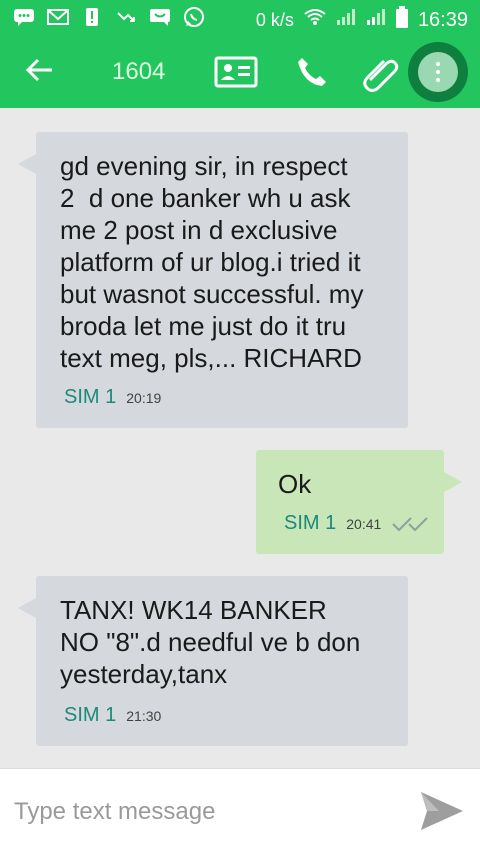 The width and height of the screenshot is (480, 855). I want to click on composer-bar, so click(240, 811).